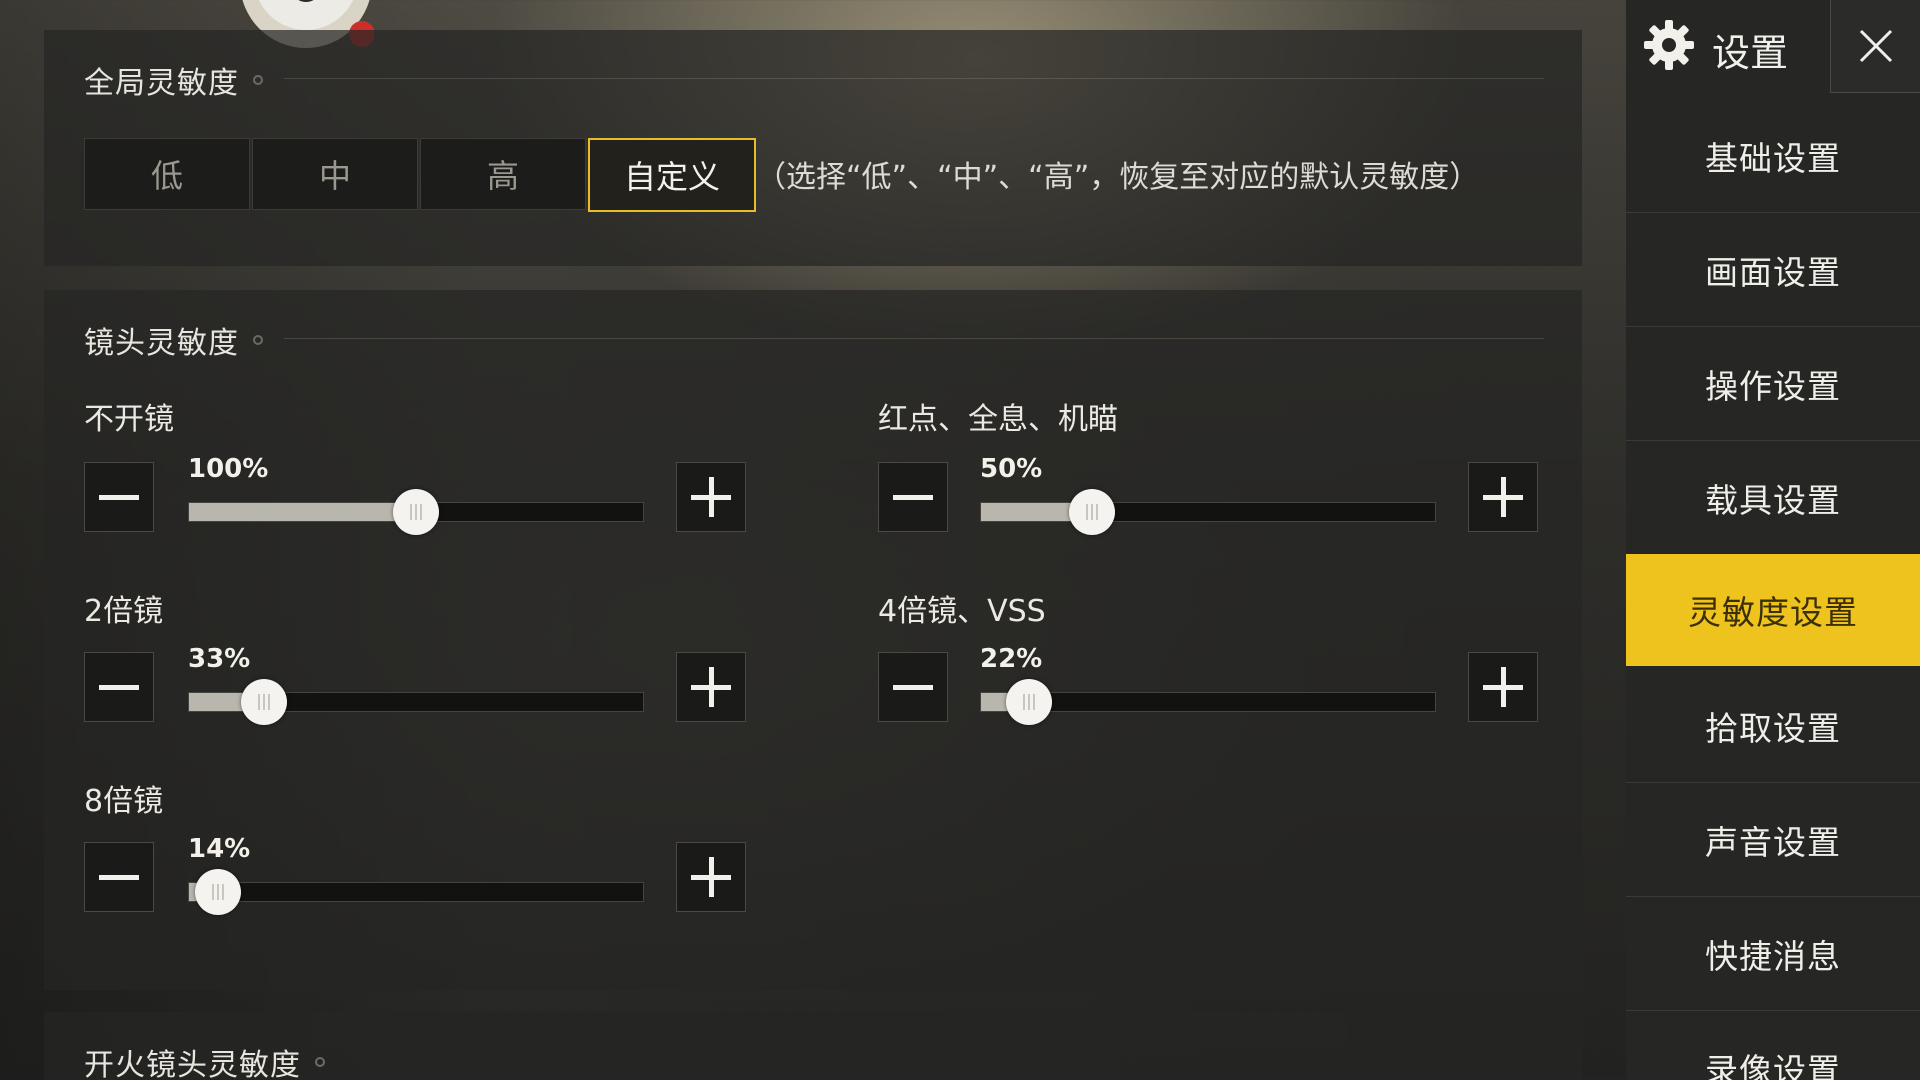 Image resolution: width=1920 pixels, height=1080 pixels. What do you see at coordinates (1773, 498) in the screenshot?
I see `sidebar-item-vehicle: 载具设置` at bounding box center [1773, 498].